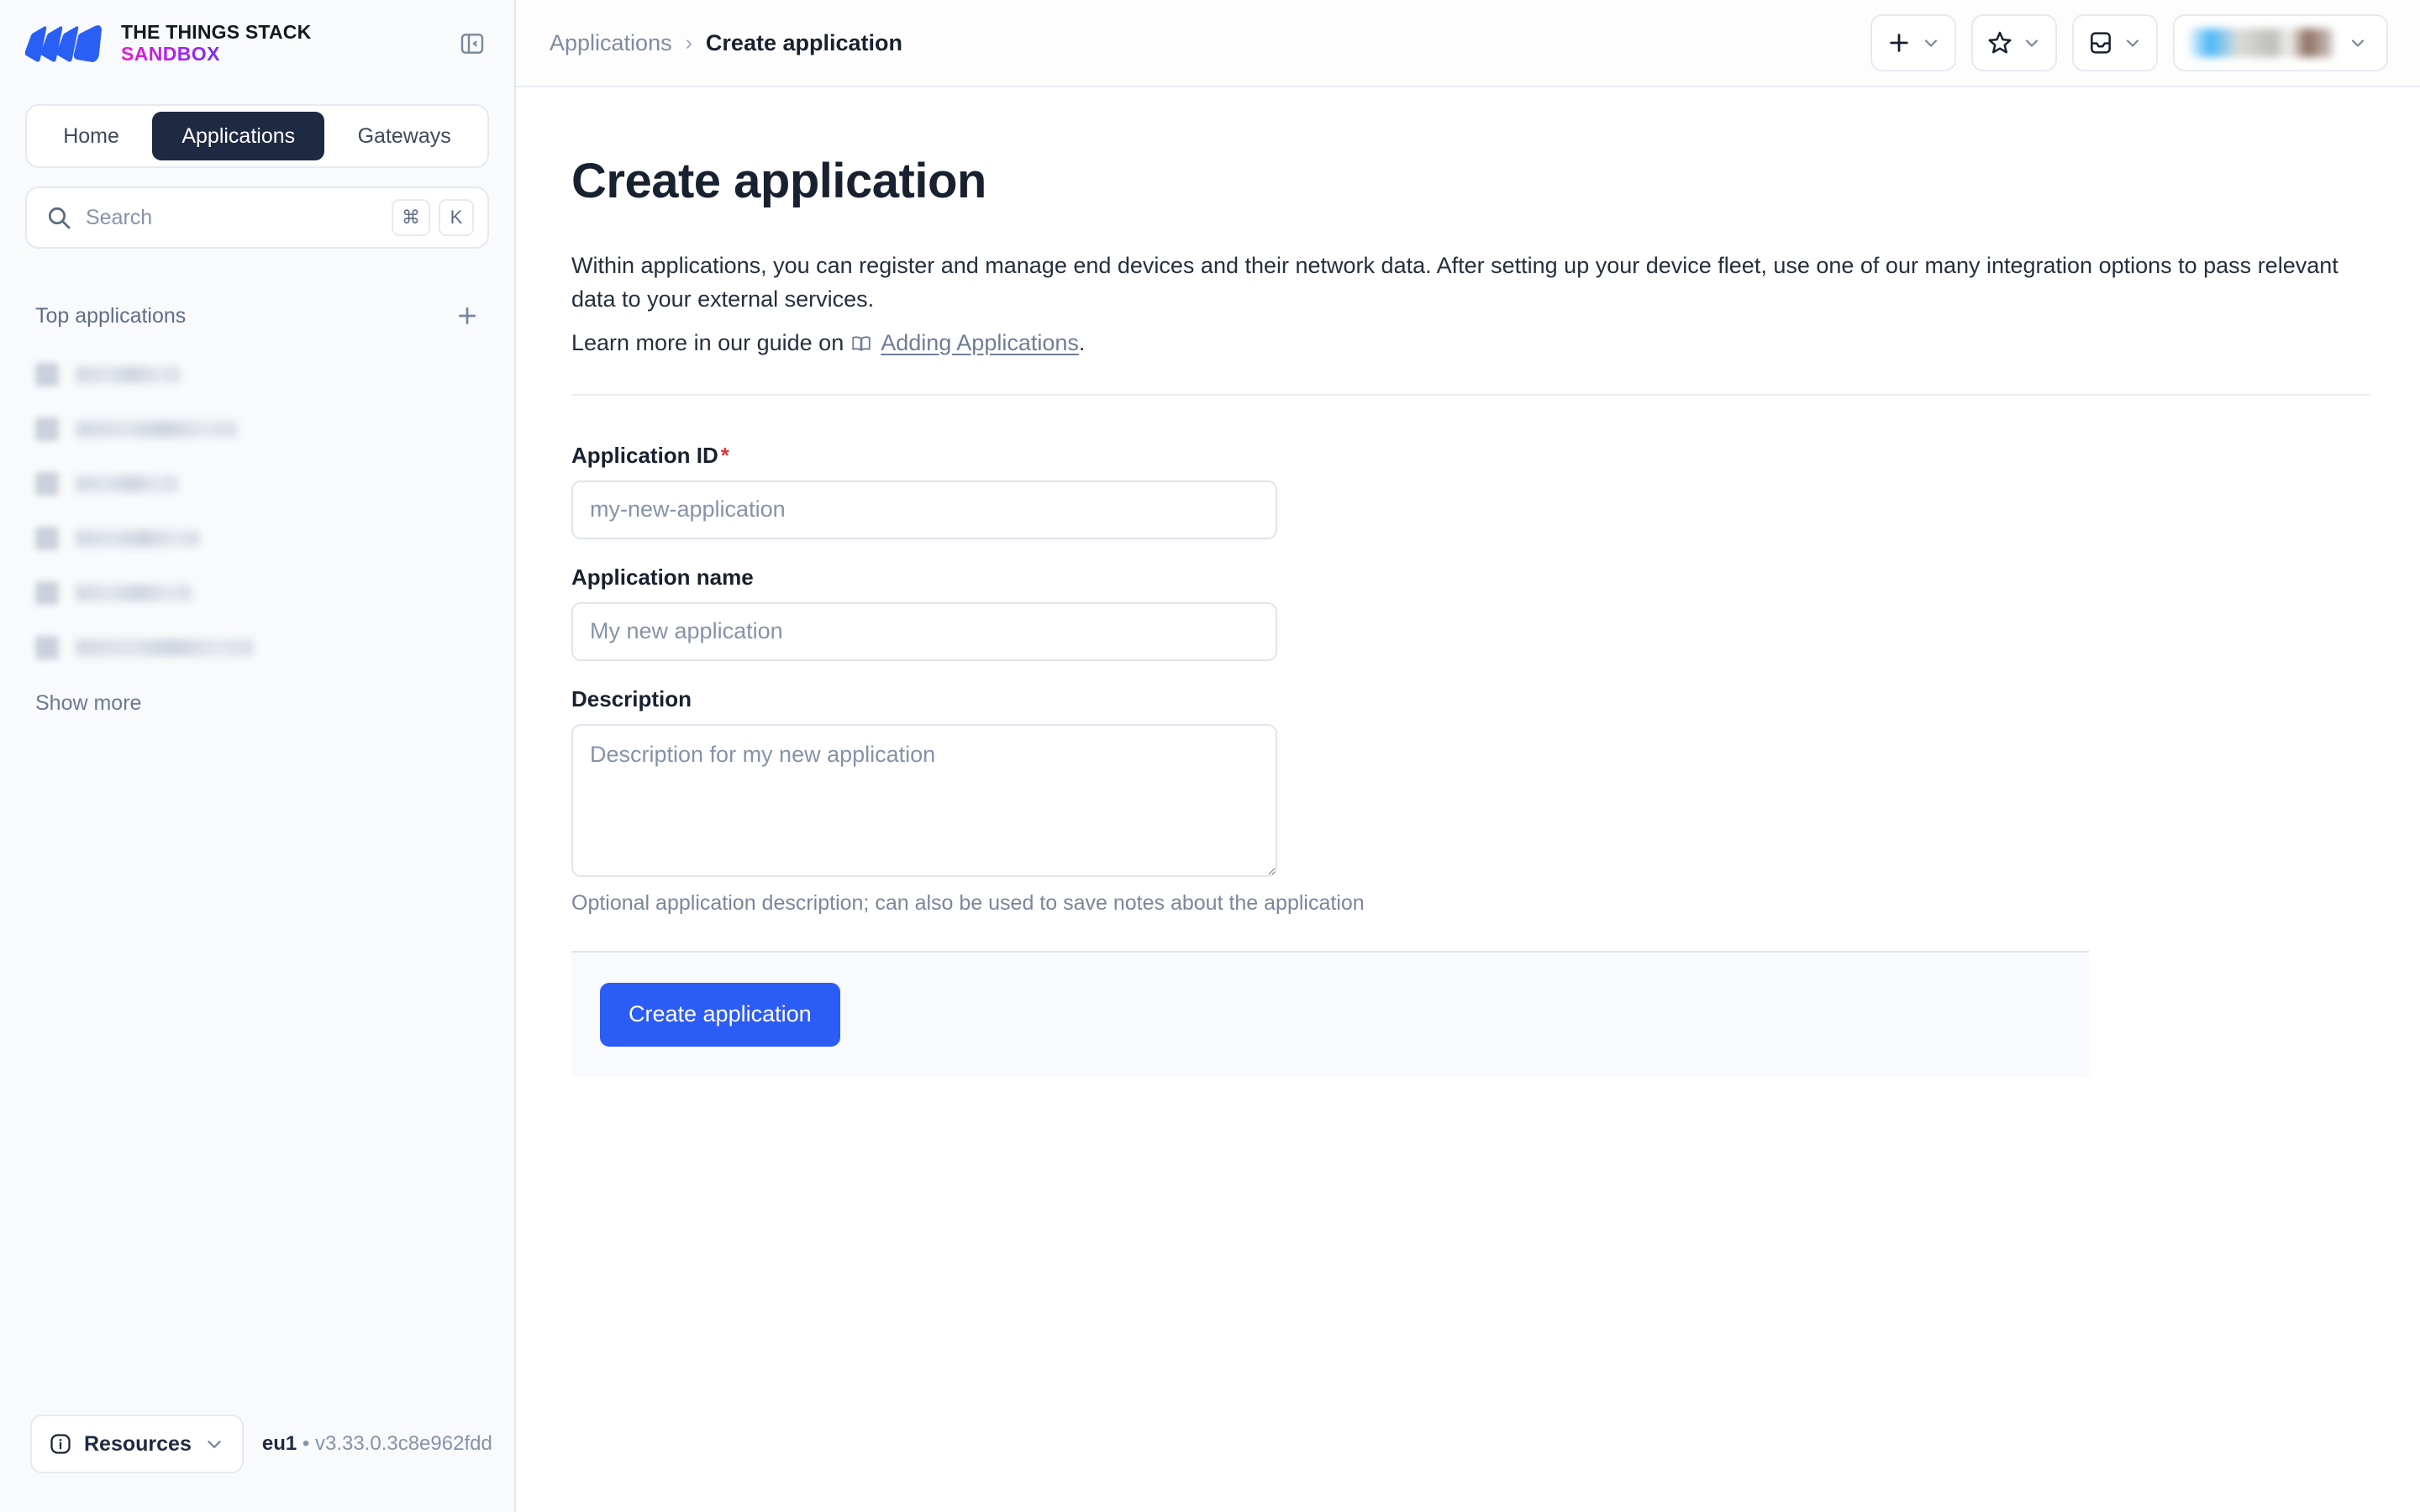 The image size is (2420, 1512). I want to click on description-textarea, so click(924, 800).